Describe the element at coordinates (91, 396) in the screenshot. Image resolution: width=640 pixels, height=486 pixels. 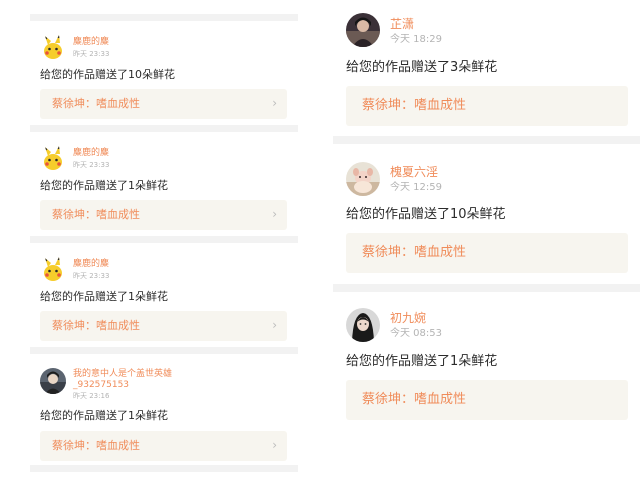
I see `timestamp: 昨天 23:16` at that location.